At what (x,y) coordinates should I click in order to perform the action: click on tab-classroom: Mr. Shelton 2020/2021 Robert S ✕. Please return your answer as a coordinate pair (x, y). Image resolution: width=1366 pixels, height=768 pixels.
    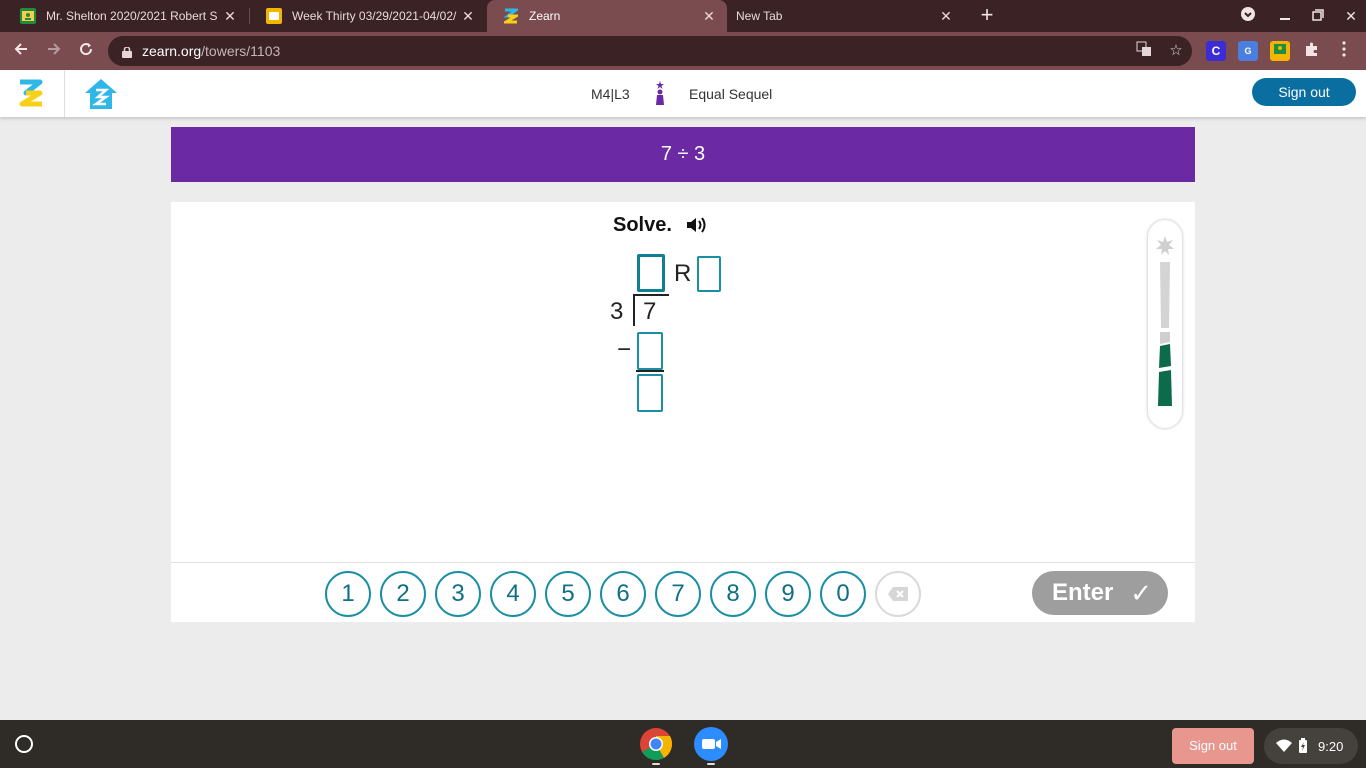
    Looking at the image, I should click on (126, 16).